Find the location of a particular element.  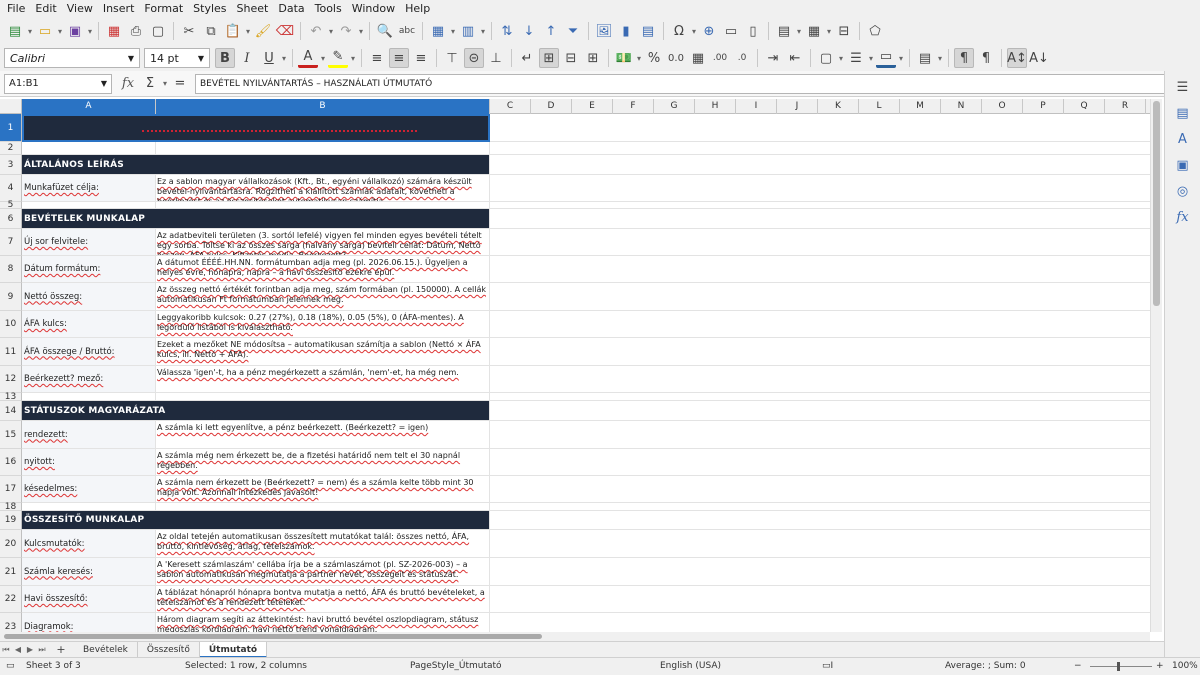

vertical-scroll-thumb is located at coordinates (1156, 203).